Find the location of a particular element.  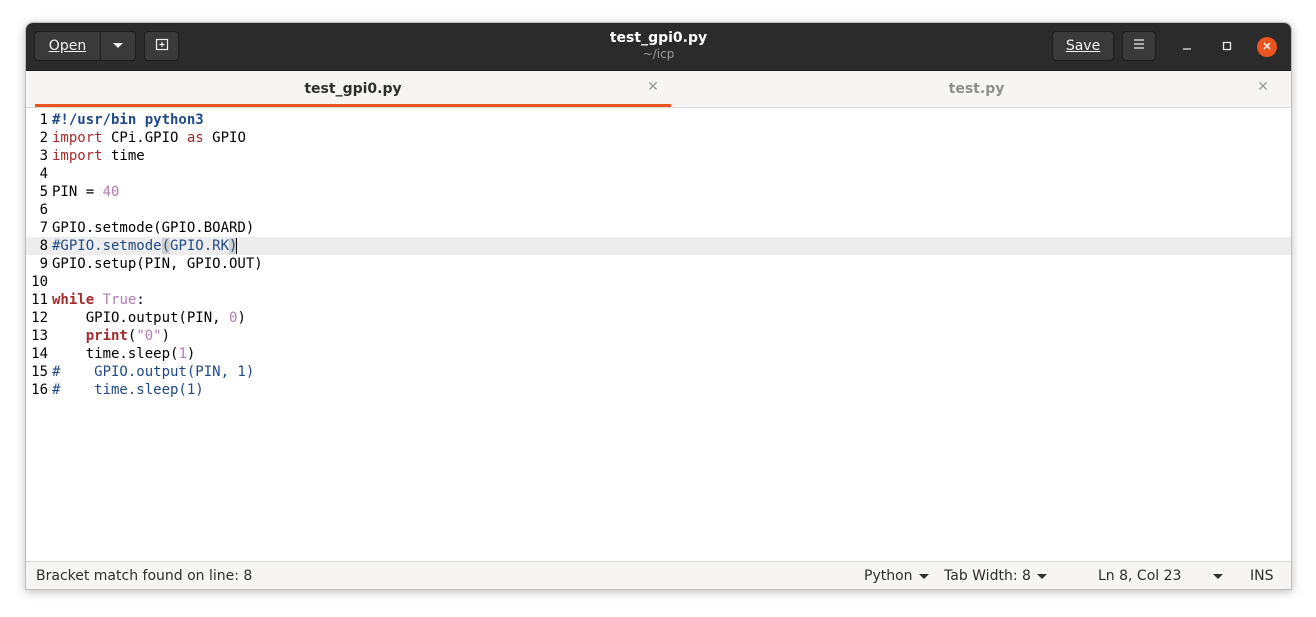

code-token: GPIO.setup(PIN, GPIO.OUT) is located at coordinates (157, 264).